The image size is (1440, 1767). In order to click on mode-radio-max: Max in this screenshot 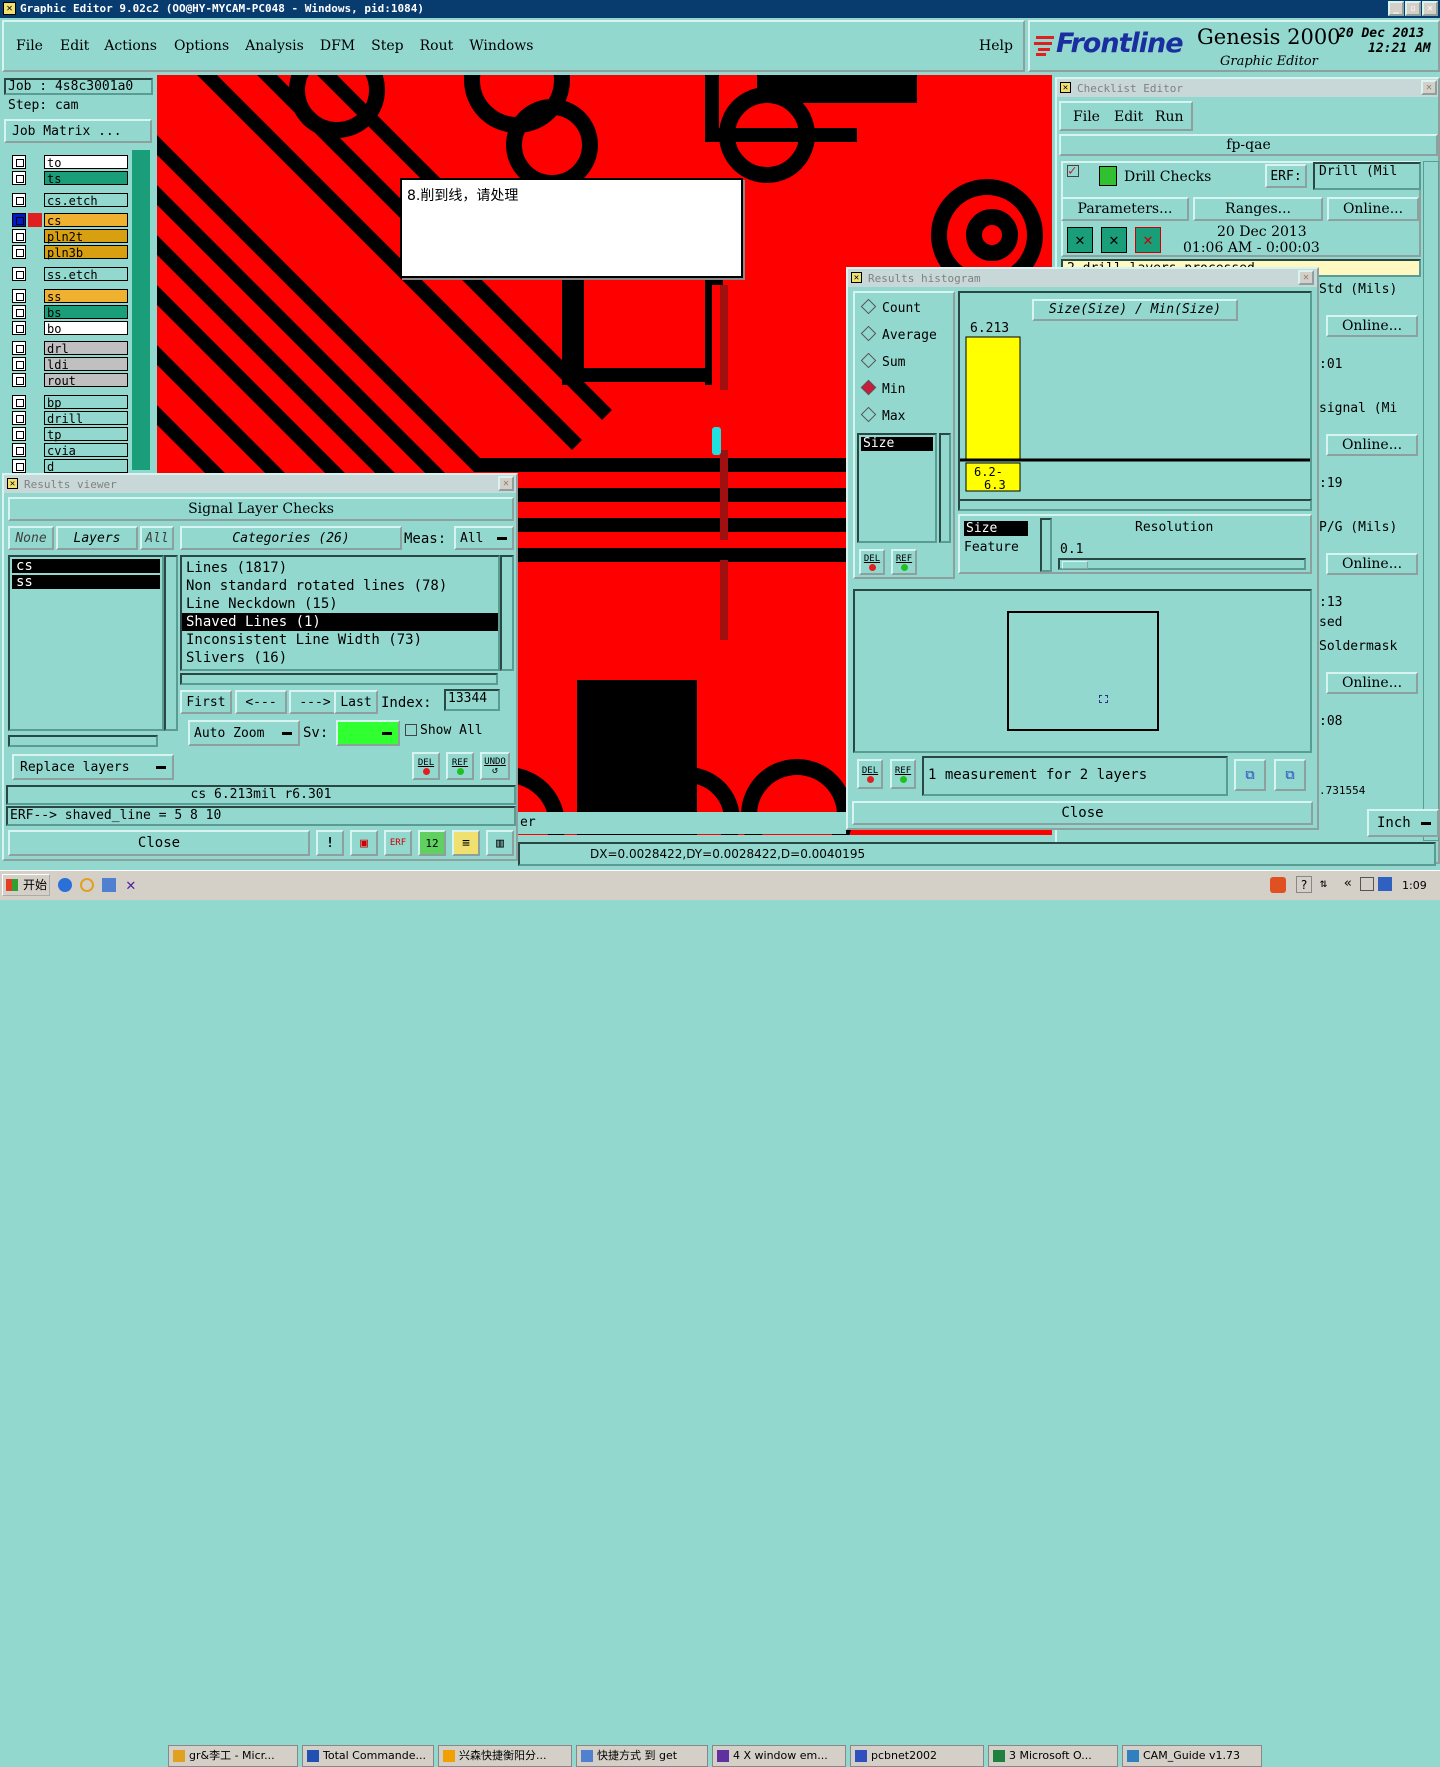, I will do `click(882, 415)`.